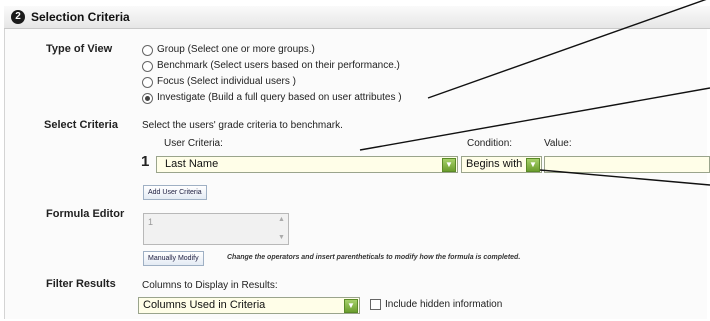 Image resolution: width=710 pixels, height=321 pixels. Describe the element at coordinates (490, 143) in the screenshot. I see `condition-column-header: Condition:` at that location.